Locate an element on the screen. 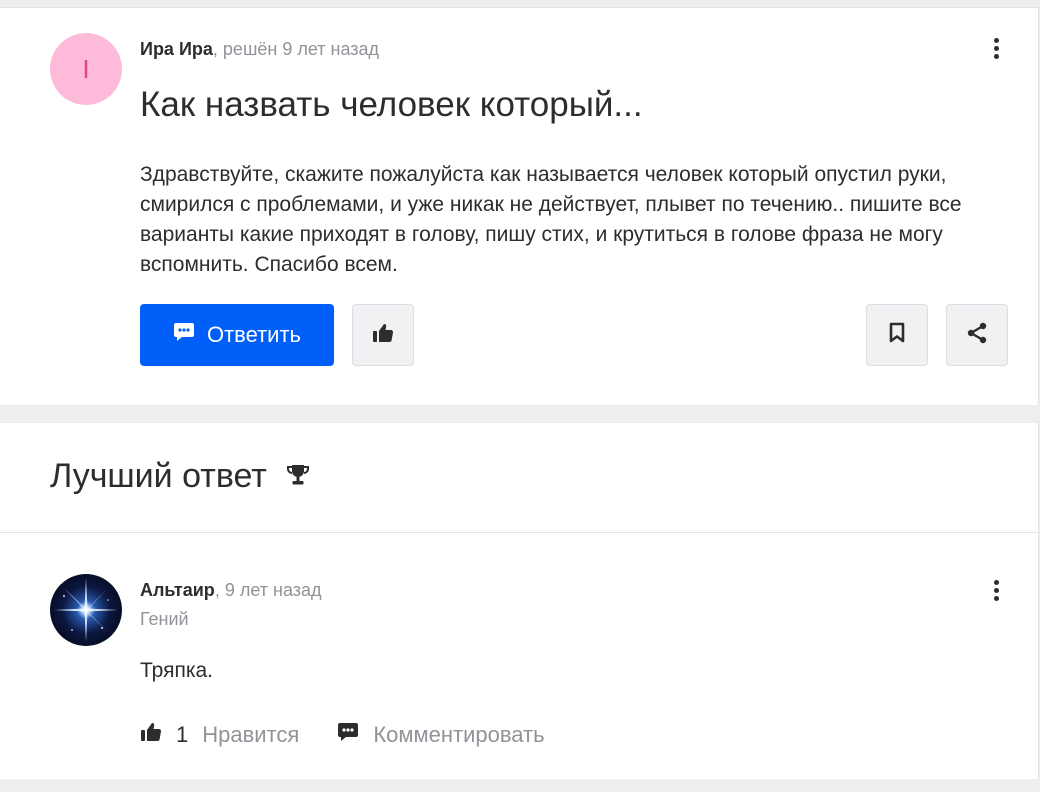 This screenshot has height=792, width=1040. section-divider is located at coordinates (519, 532).